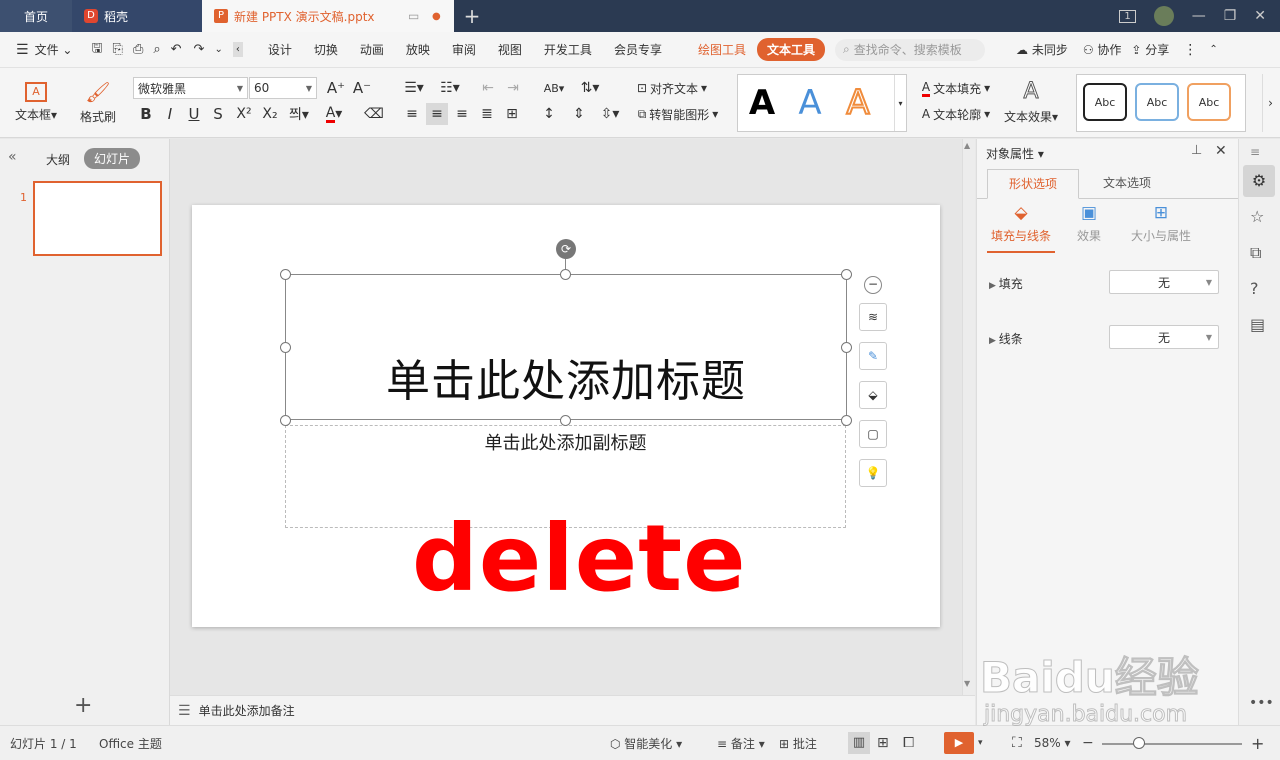 The image size is (1280, 760). I want to click on bold-button: B, so click(146, 114).